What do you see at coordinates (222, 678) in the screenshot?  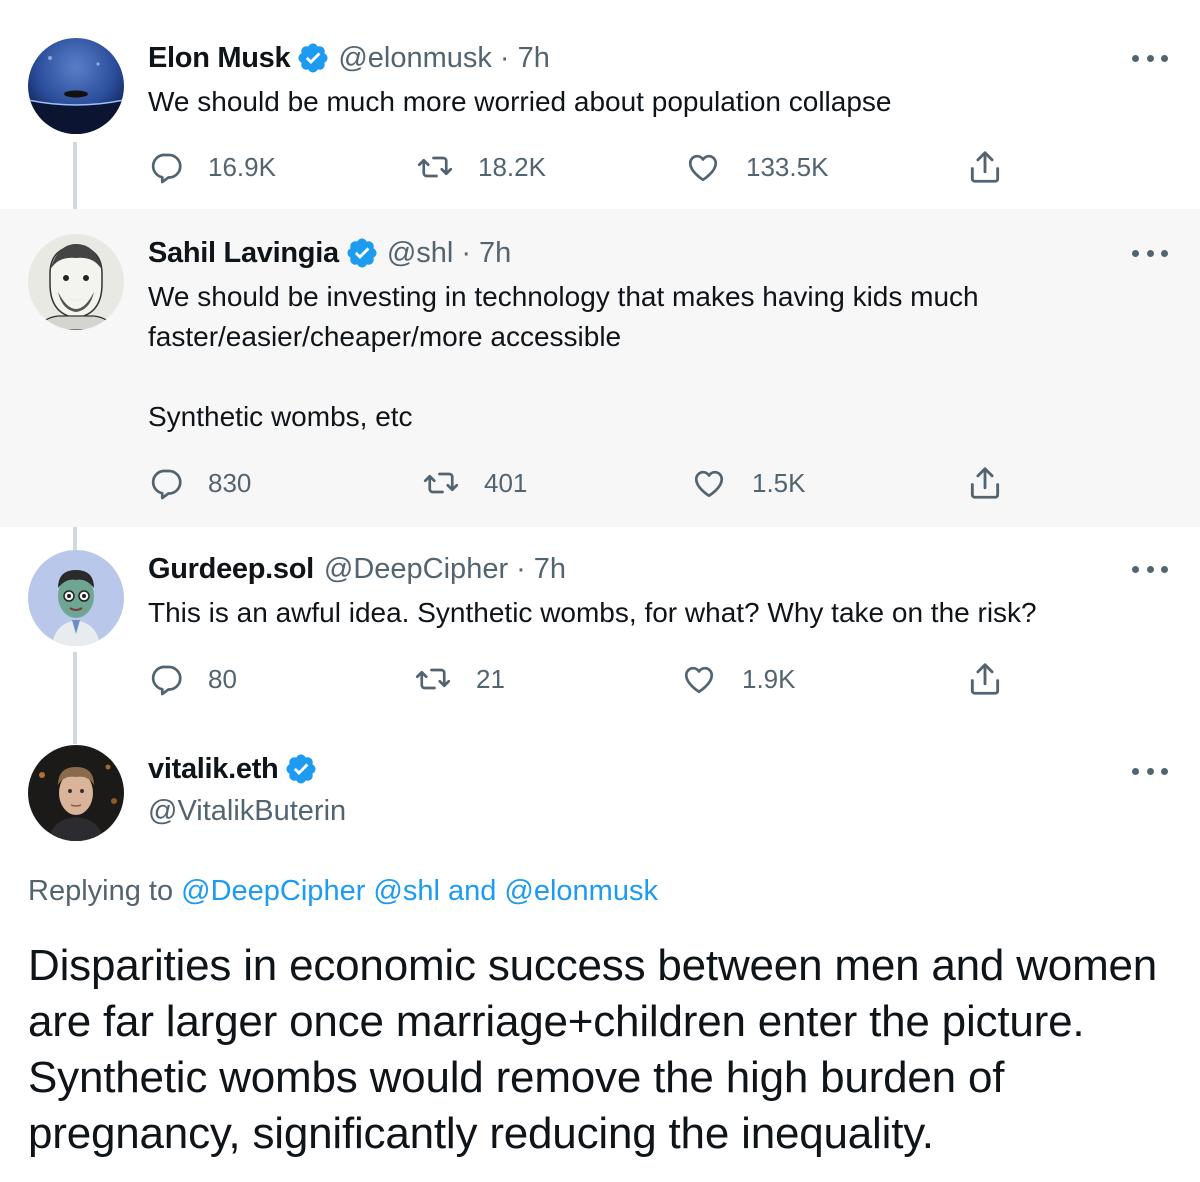 I see `reply-count: 80` at bounding box center [222, 678].